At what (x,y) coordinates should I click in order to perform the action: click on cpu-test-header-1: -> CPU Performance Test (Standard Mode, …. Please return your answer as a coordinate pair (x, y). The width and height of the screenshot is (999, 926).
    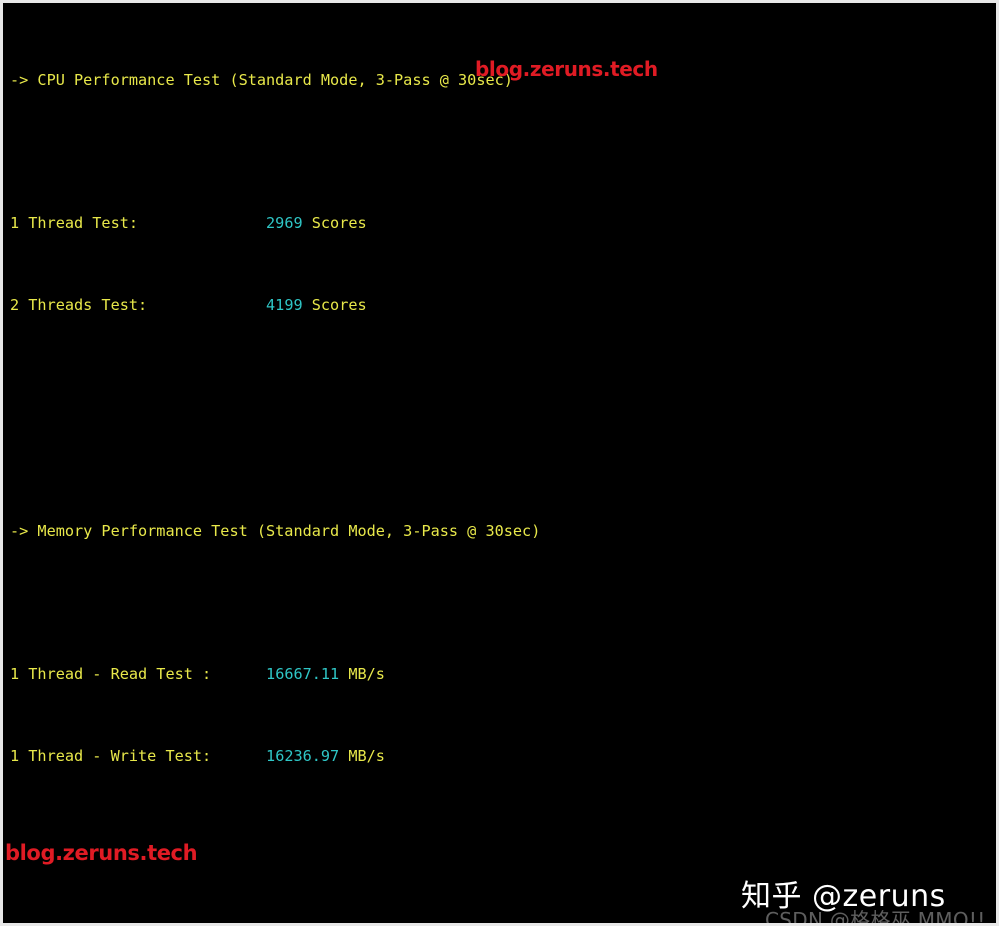
    Looking at the image, I should click on (261, 79).